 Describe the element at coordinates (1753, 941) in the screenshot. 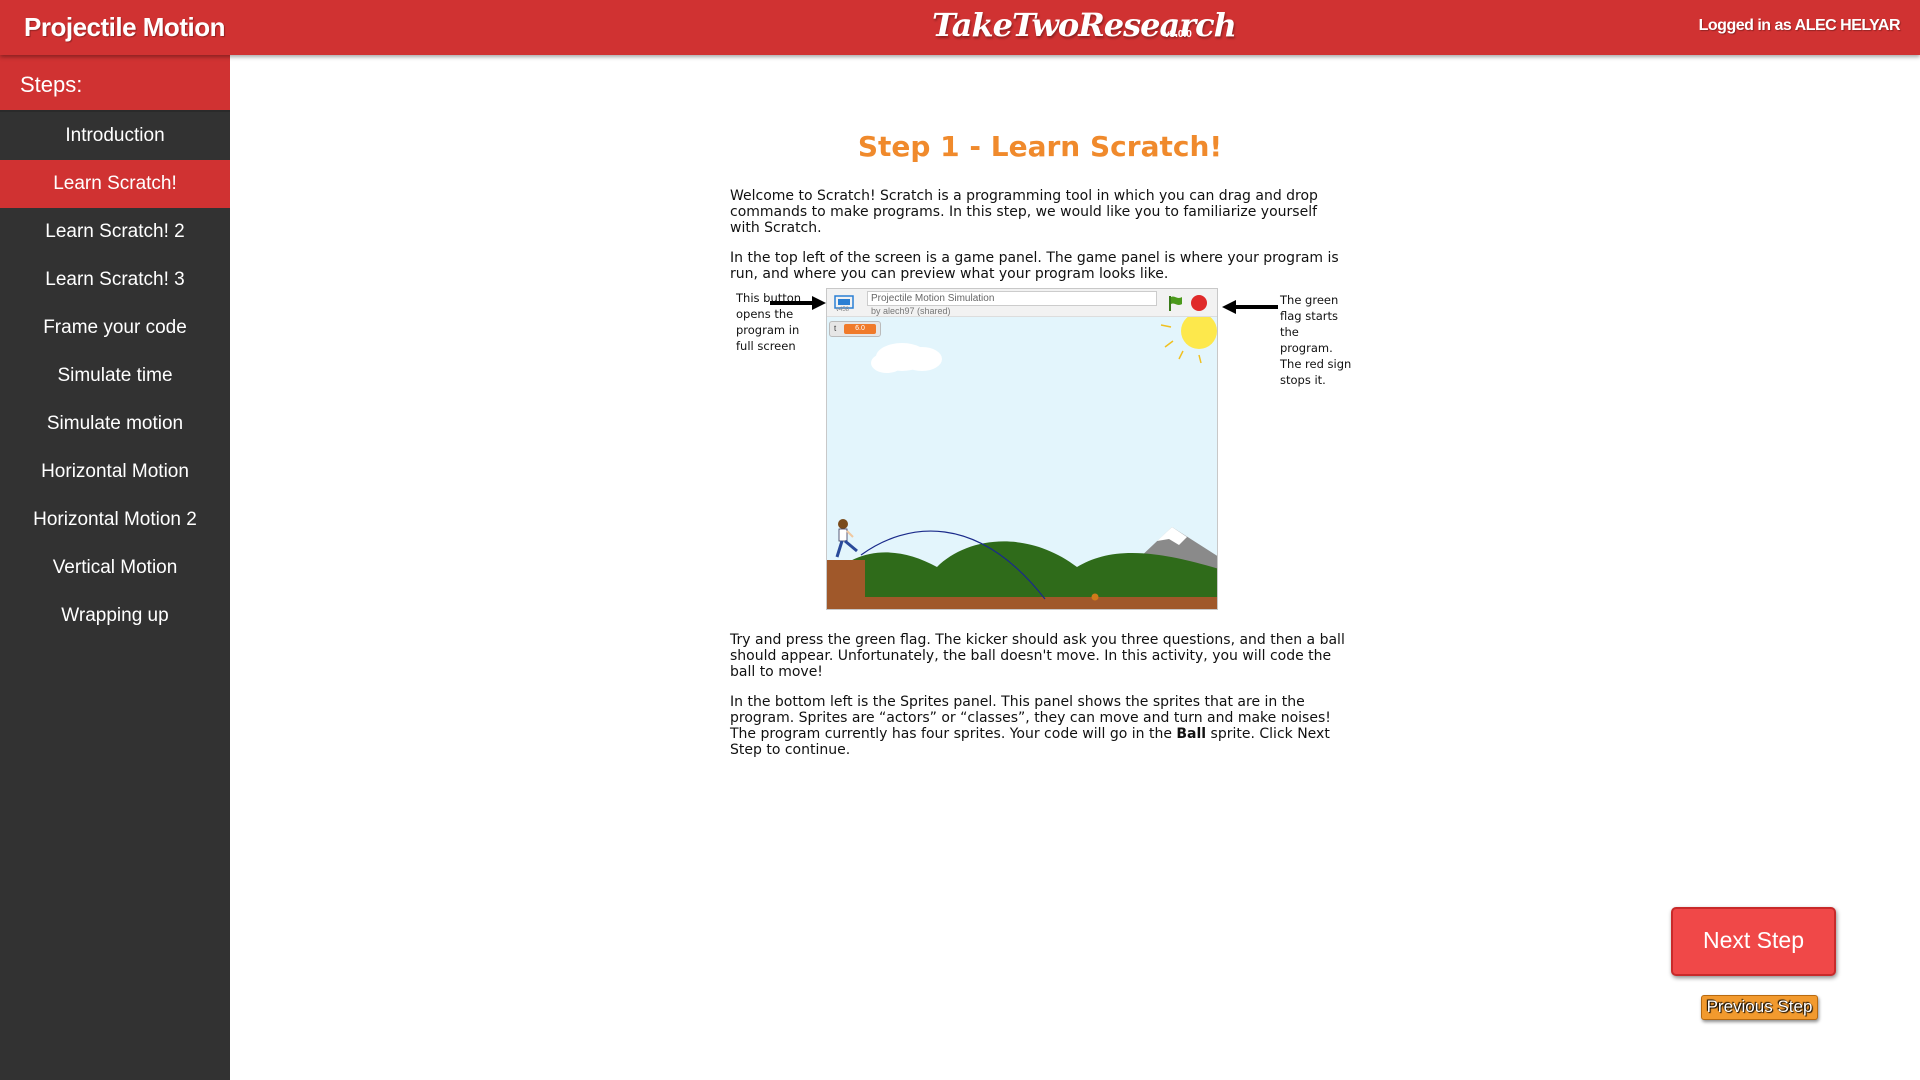

I see `next-step-button: Next Step` at that location.